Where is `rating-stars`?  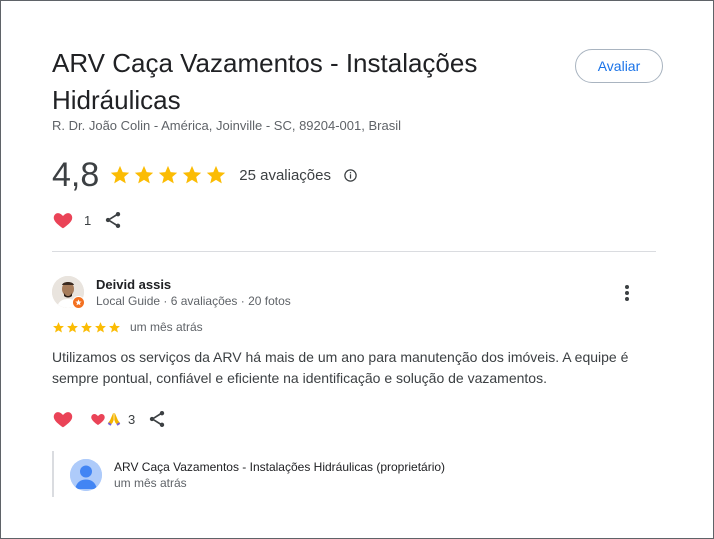
rating-stars is located at coordinates (168, 175).